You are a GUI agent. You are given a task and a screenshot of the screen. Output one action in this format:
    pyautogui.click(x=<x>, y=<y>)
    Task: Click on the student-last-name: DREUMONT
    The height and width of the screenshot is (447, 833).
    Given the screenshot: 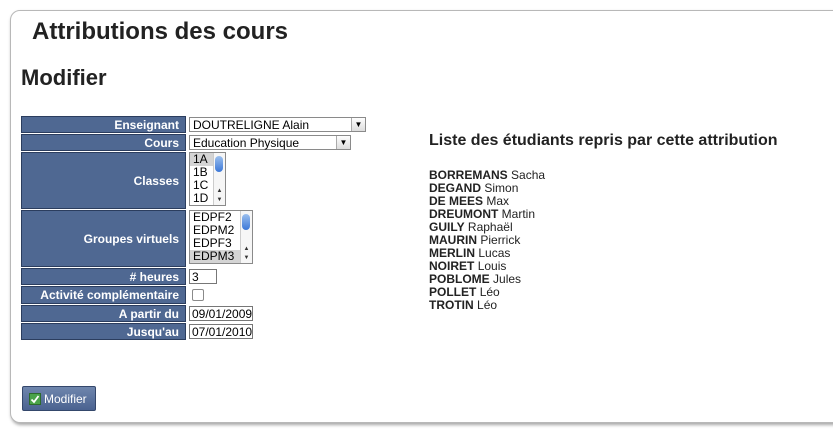 What is the action you would take?
    pyautogui.click(x=464, y=214)
    